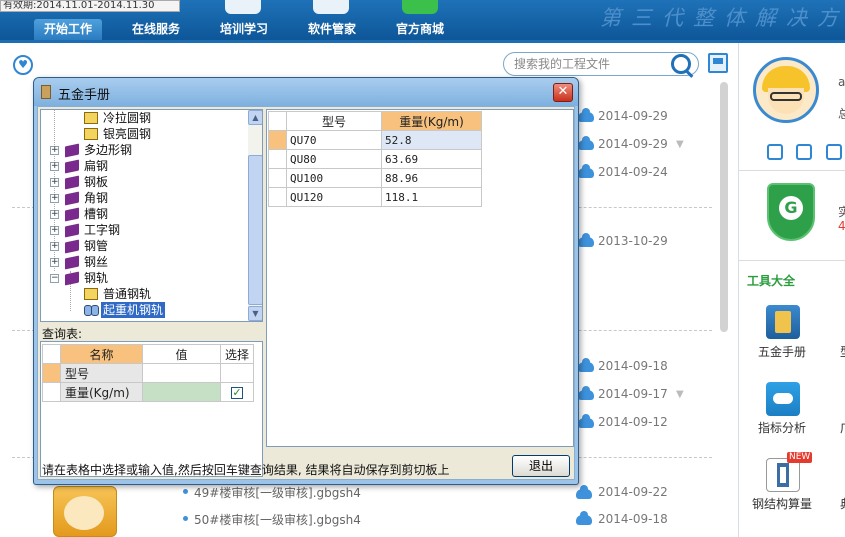 Image resolution: width=845 pixels, height=537 pixels. What do you see at coordinates (255, 313) in the screenshot?
I see `scroll-down-arrow-icon: ▼` at bounding box center [255, 313].